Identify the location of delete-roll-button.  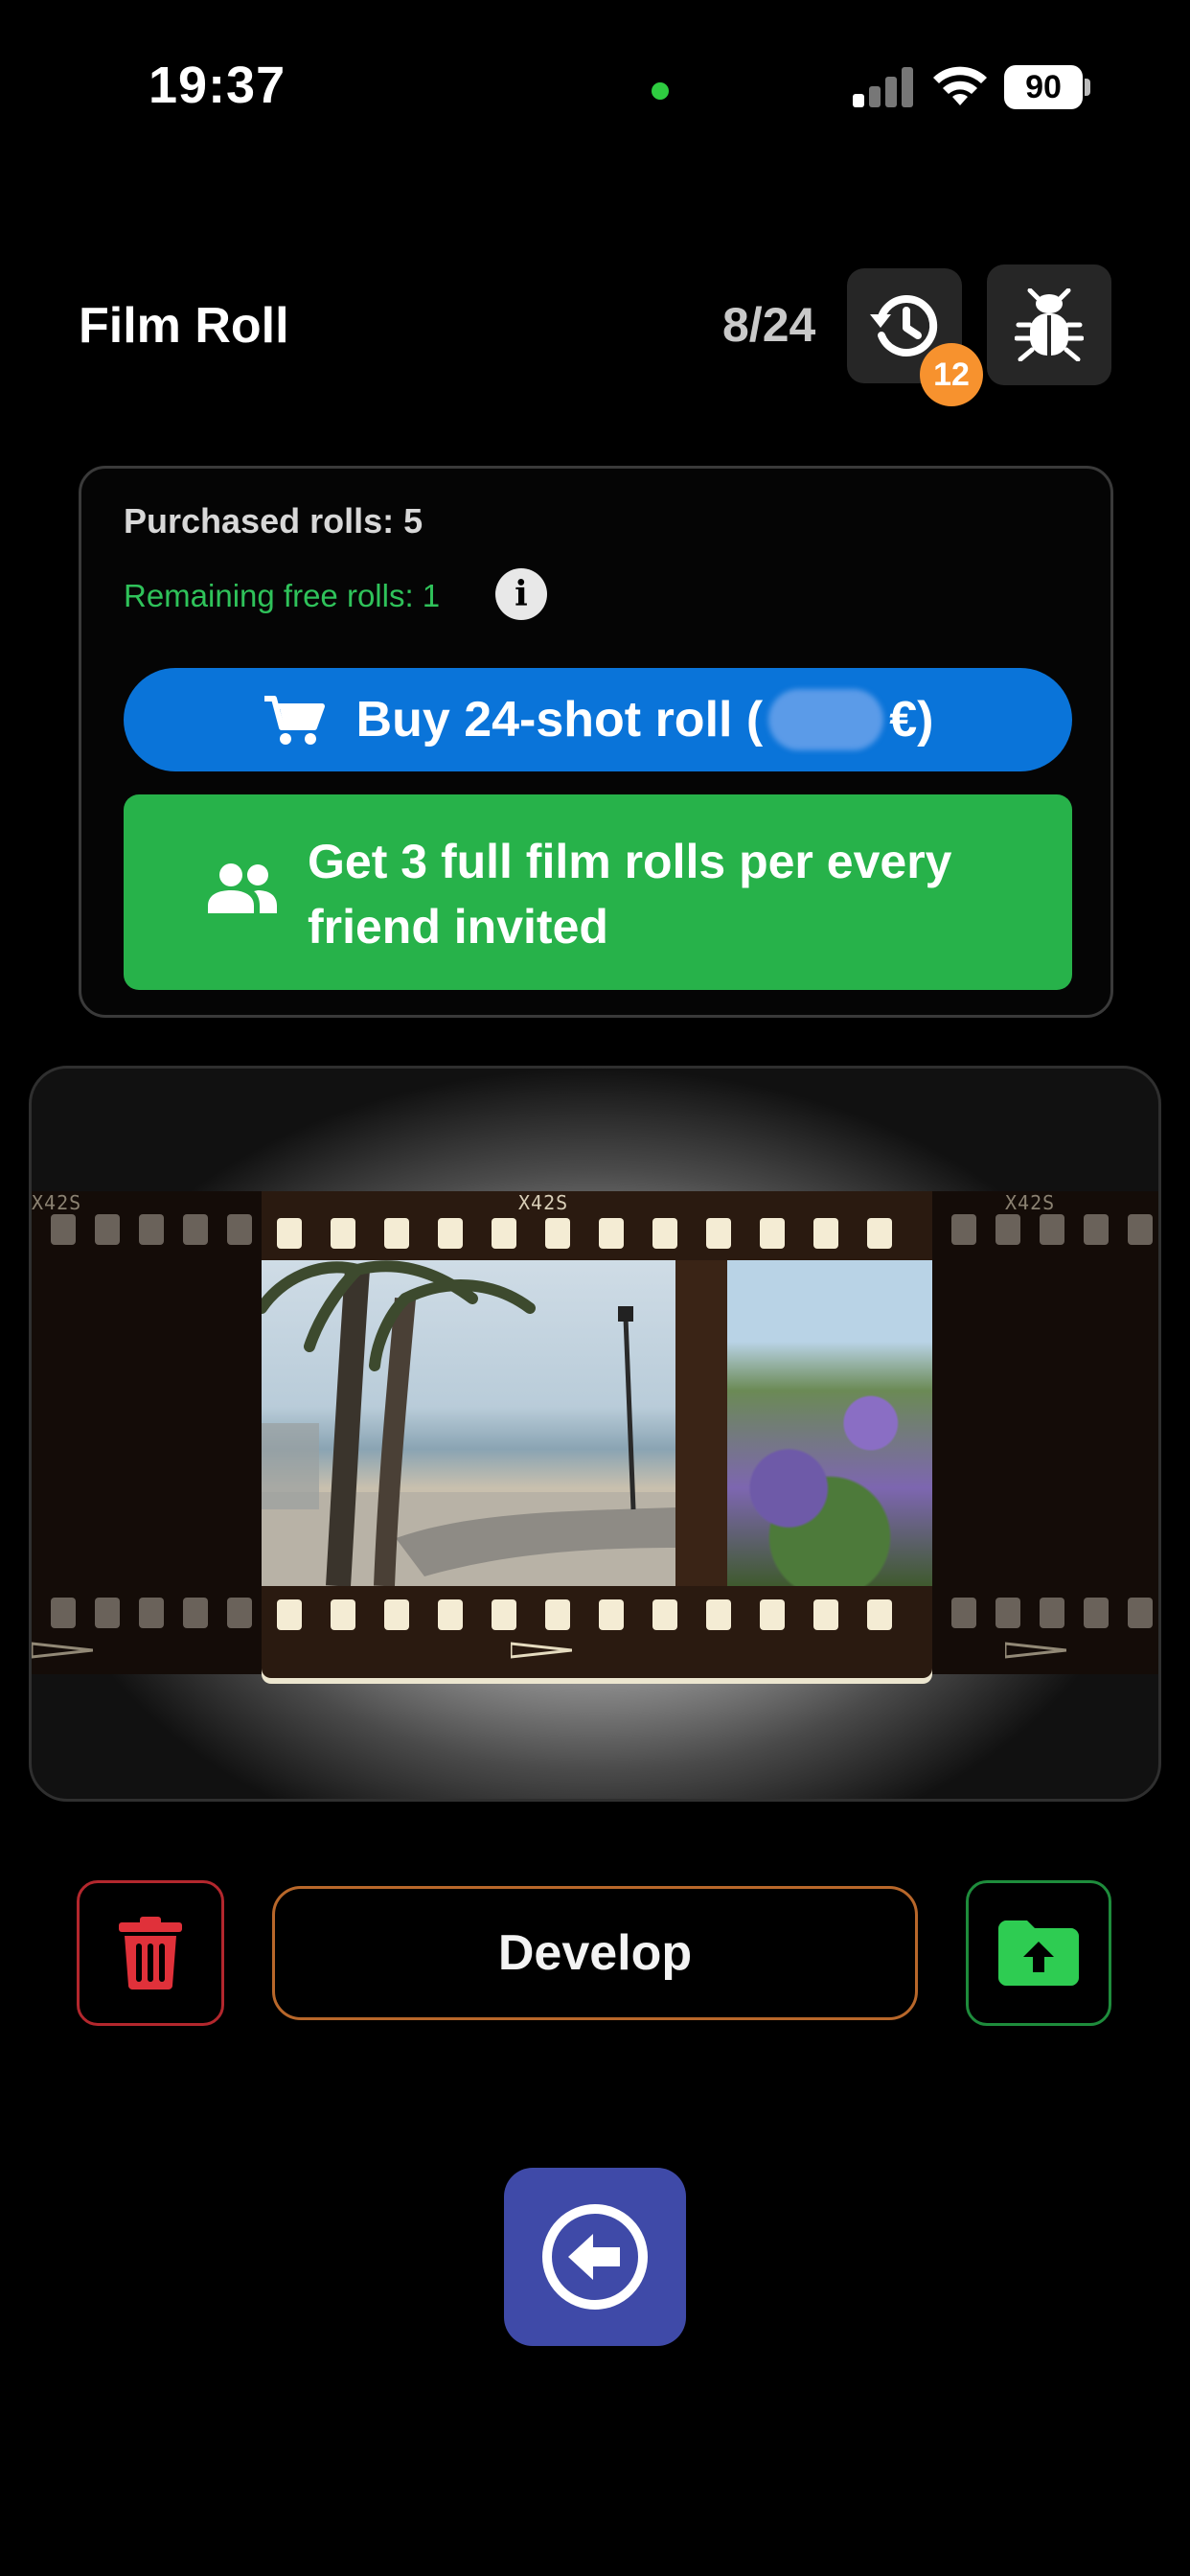
(151, 1953).